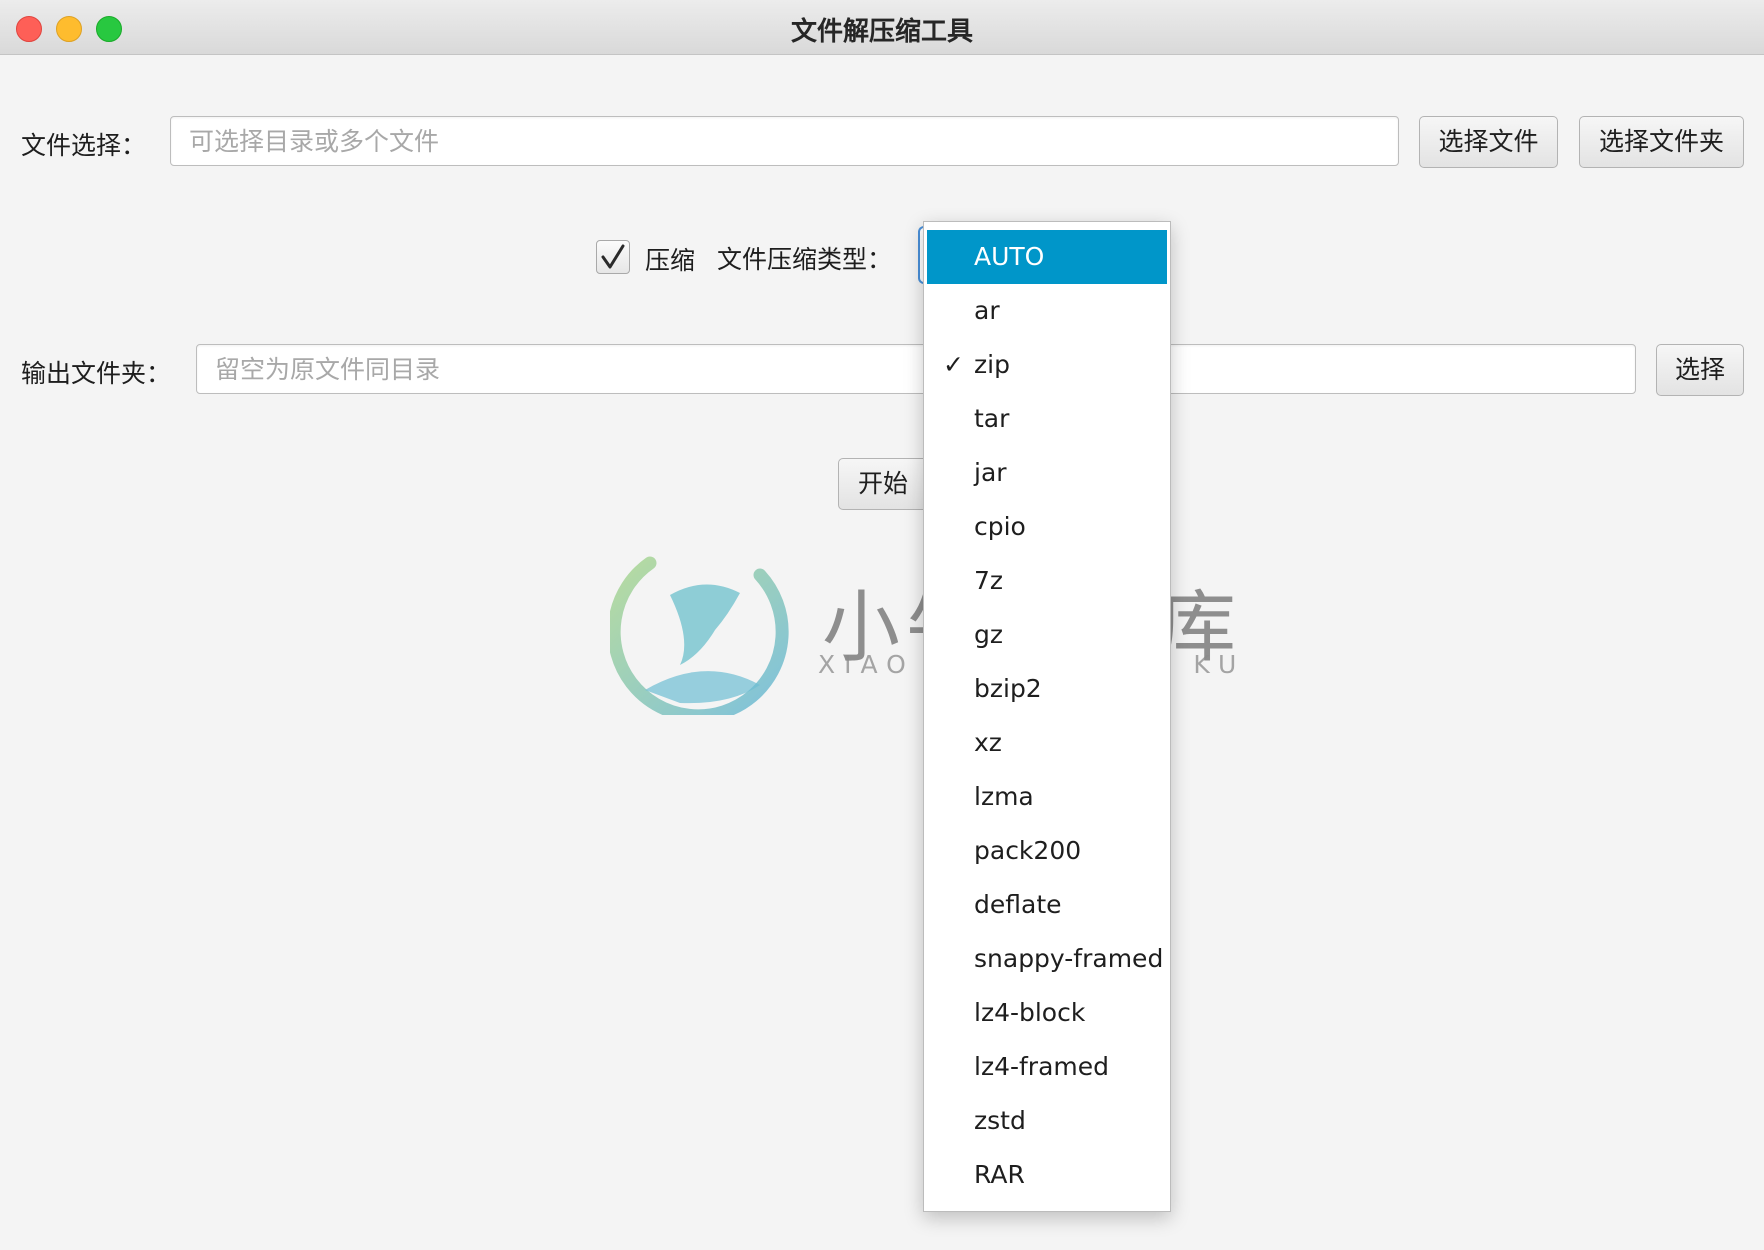 The image size is (1764, 1250). Describe the element at coordinates (992, 418) in the screenshot. I see `dropdown-option-label: tar` at that location.